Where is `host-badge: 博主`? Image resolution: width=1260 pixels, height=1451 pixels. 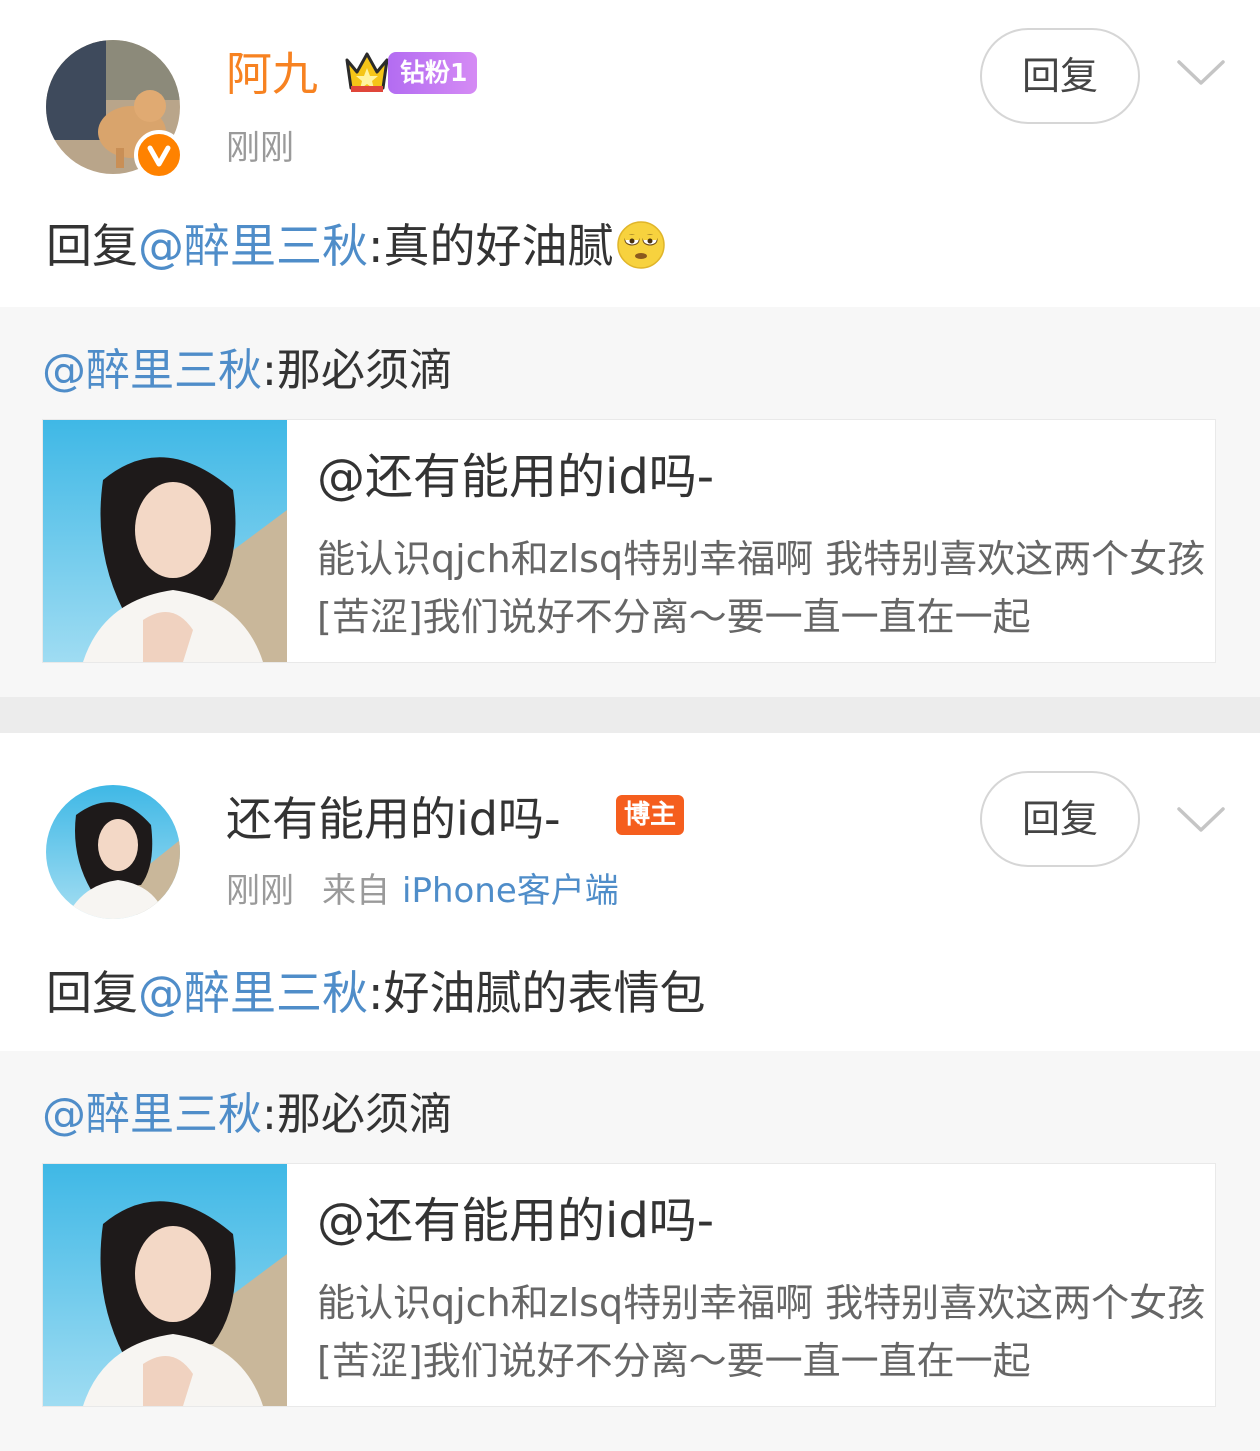
host-badge: 博主 is located at coordinates (650, 815).